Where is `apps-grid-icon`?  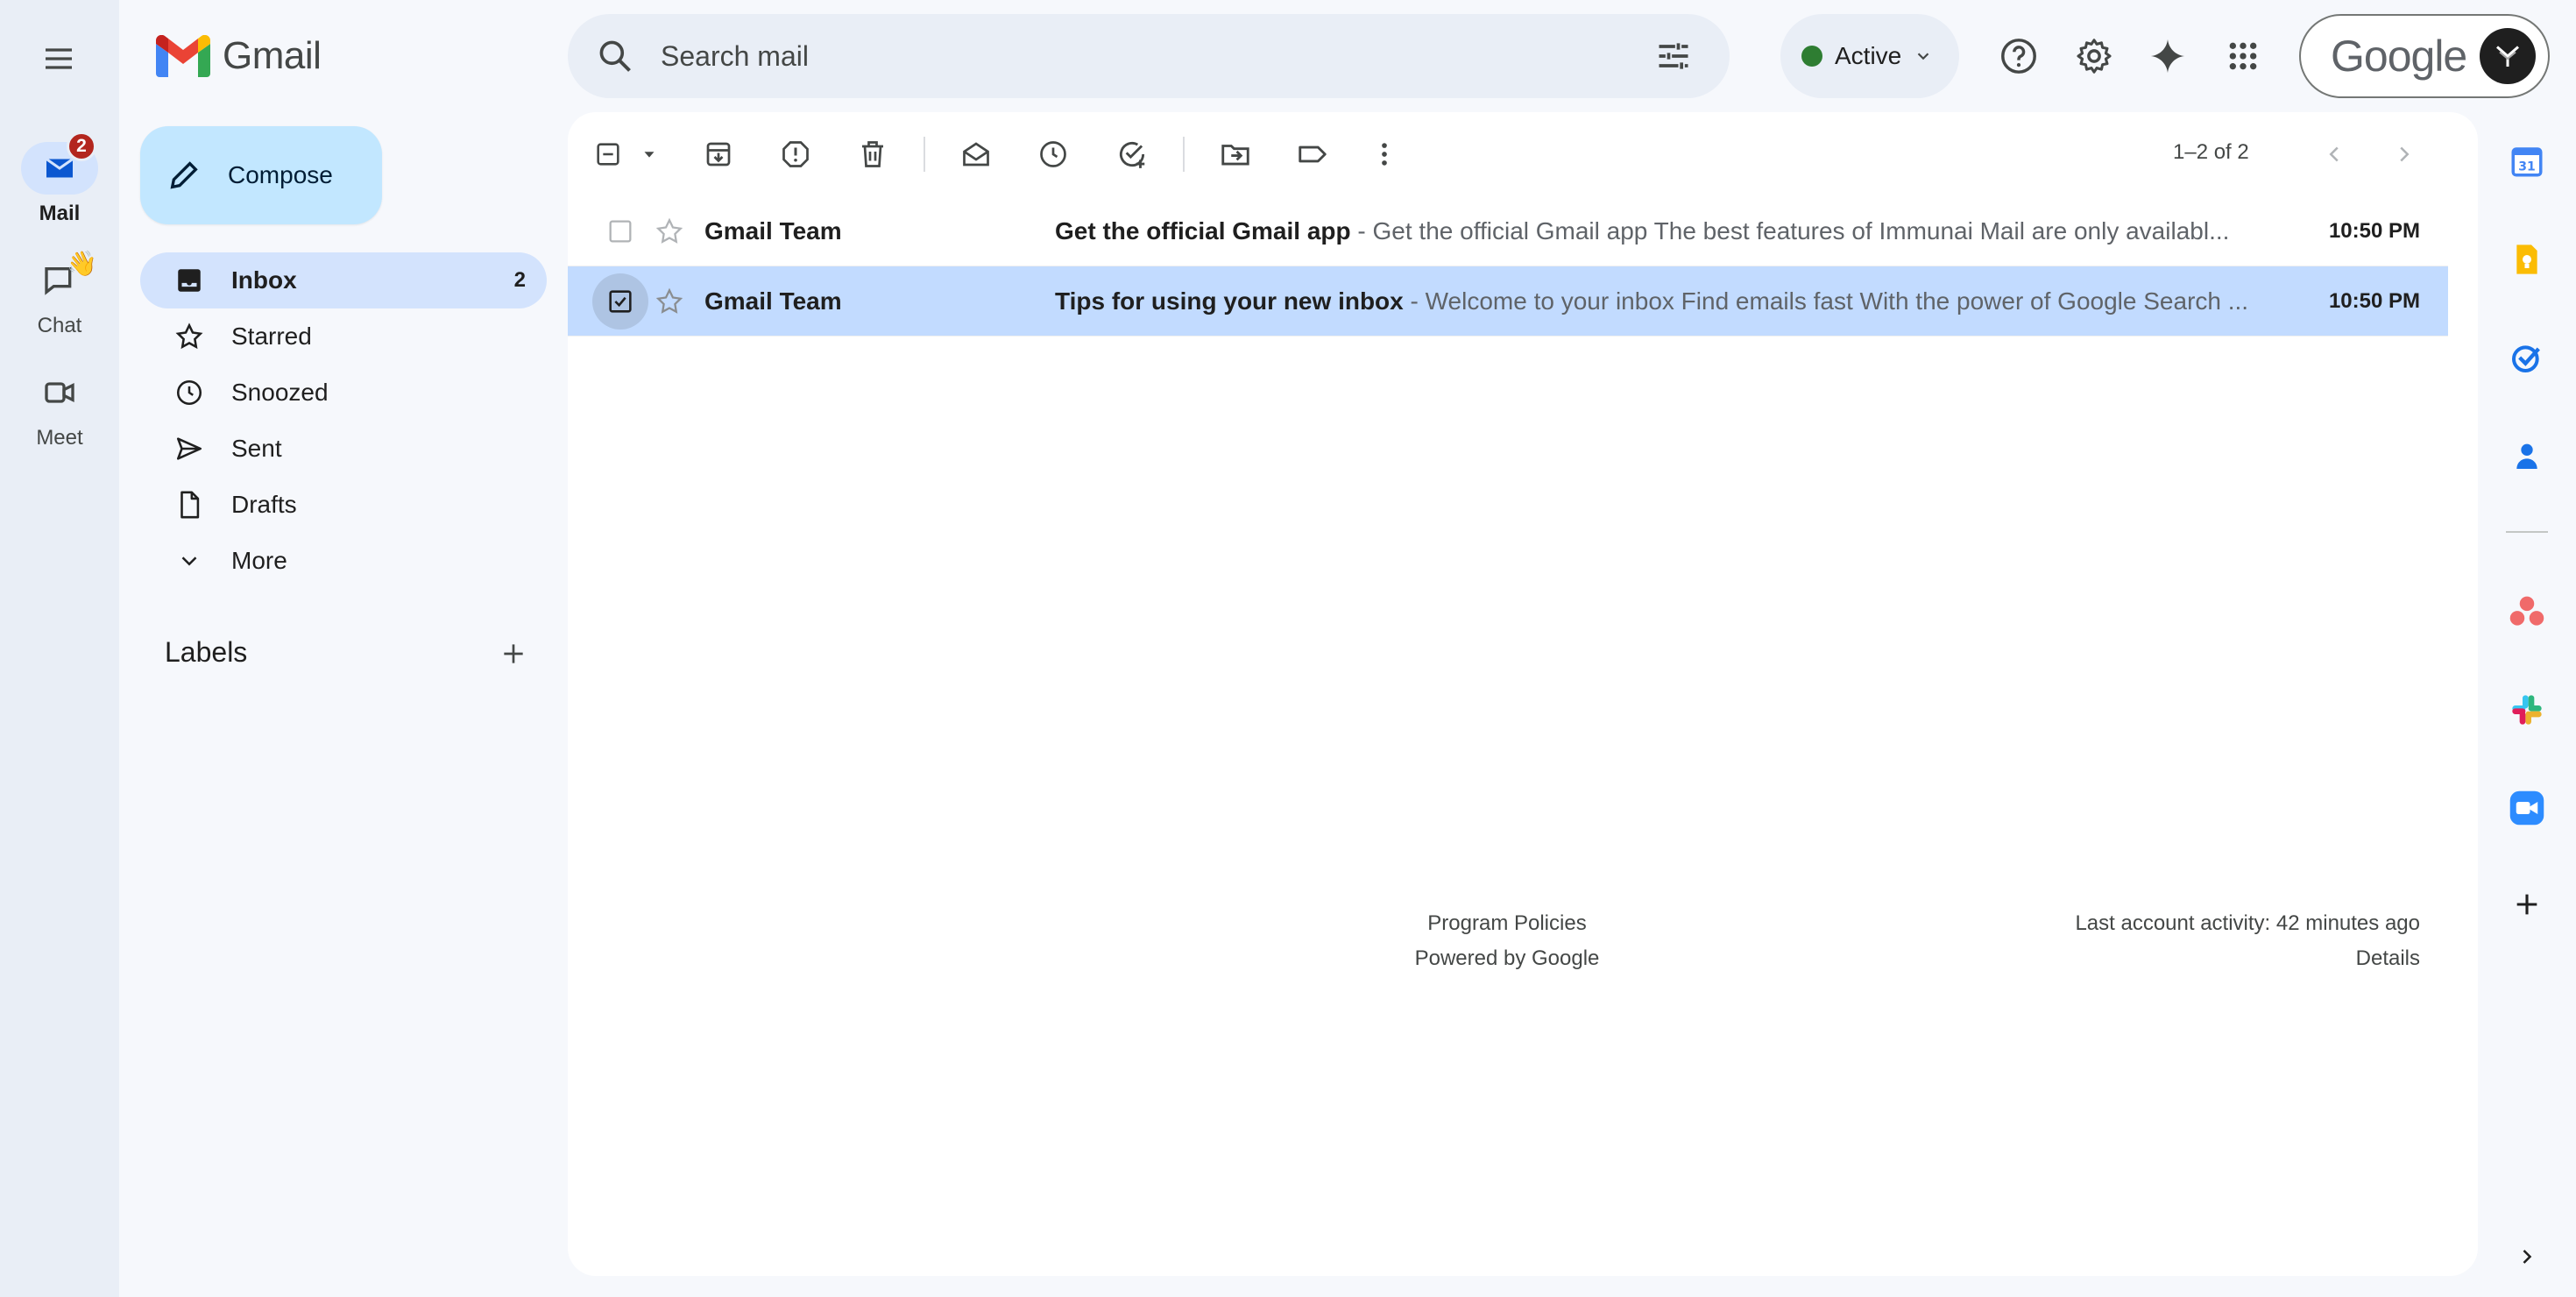 apps-grid-icon is located at coordinates (2243, 56).